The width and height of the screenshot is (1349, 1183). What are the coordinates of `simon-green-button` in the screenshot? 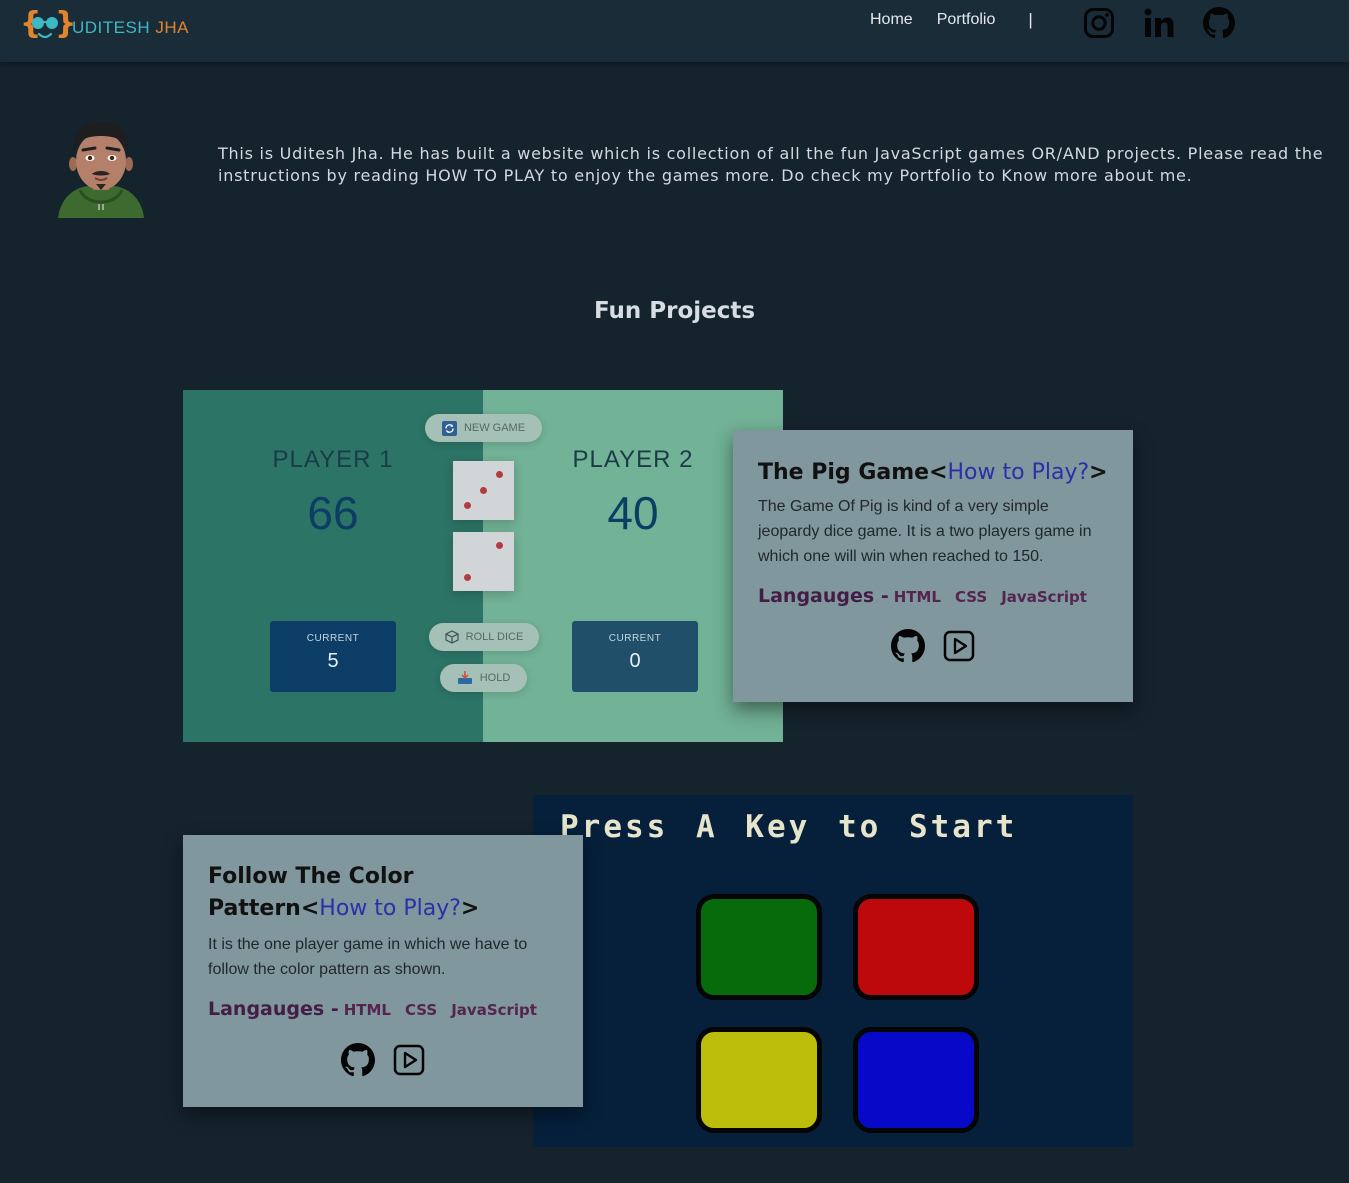 It's located at (759, 947).